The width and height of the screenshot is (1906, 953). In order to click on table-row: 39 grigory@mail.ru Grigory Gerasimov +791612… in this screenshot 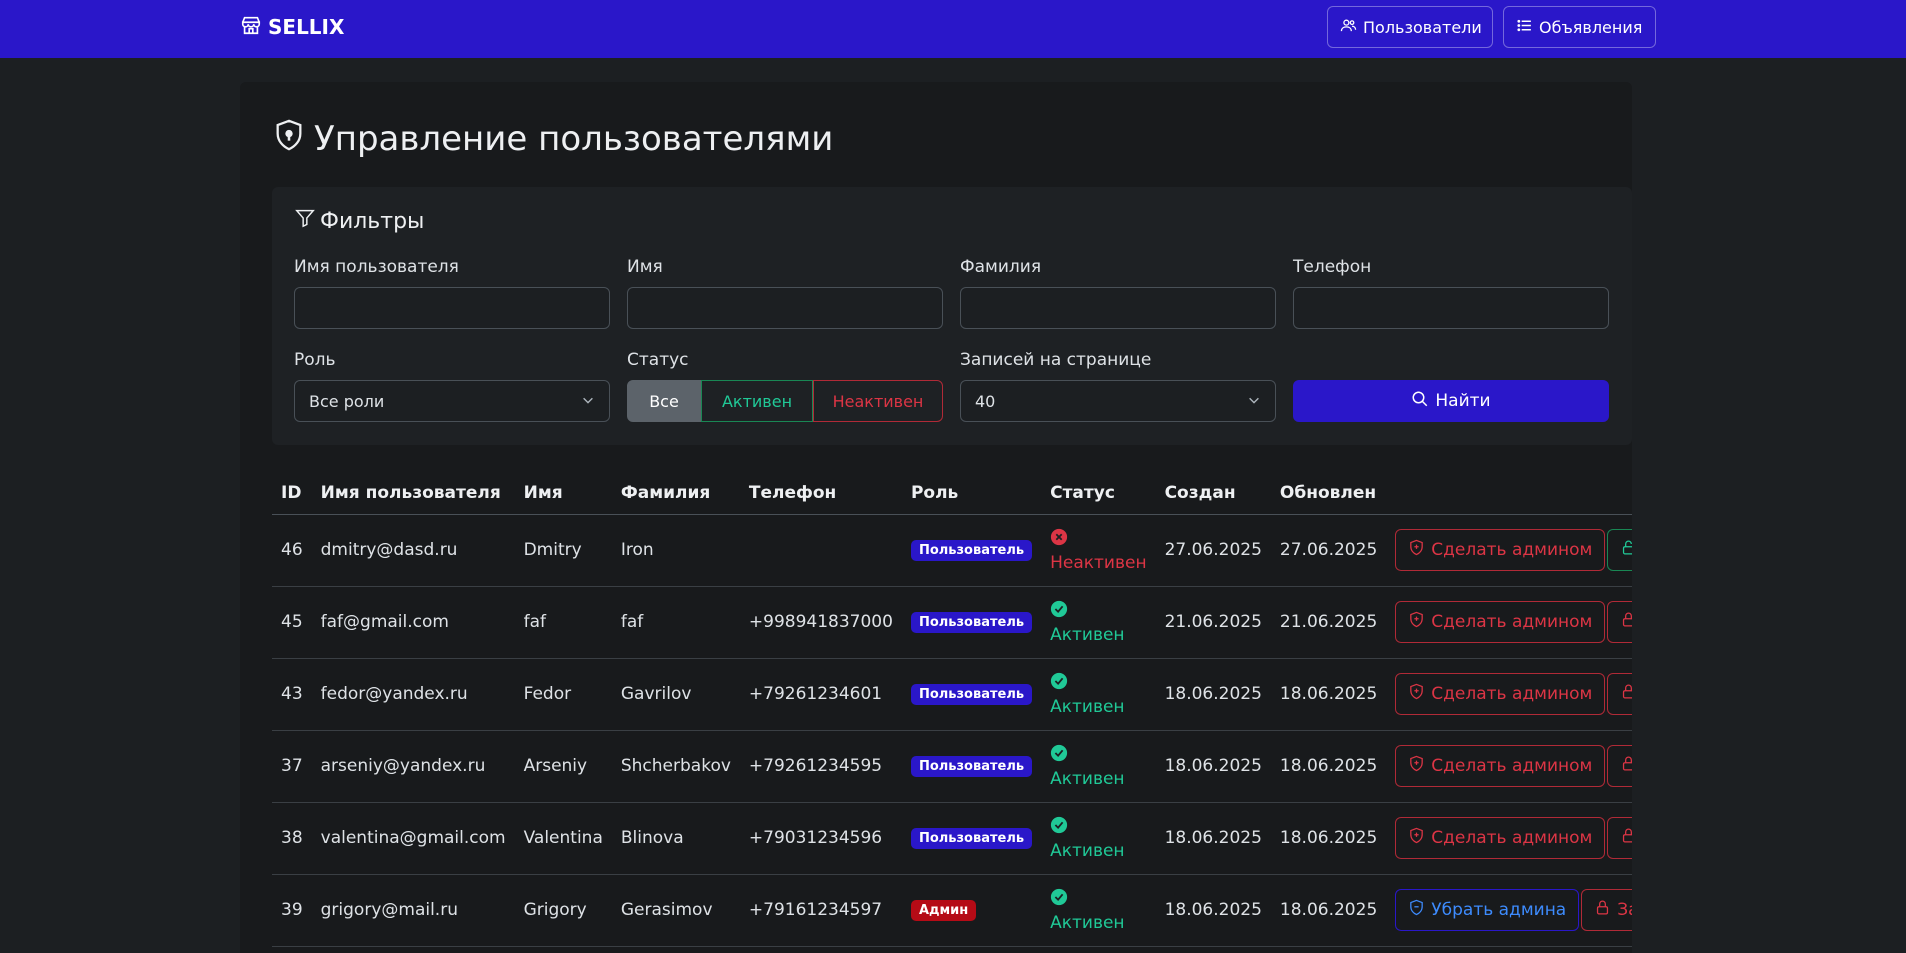, I will do `click(952, 910)`.